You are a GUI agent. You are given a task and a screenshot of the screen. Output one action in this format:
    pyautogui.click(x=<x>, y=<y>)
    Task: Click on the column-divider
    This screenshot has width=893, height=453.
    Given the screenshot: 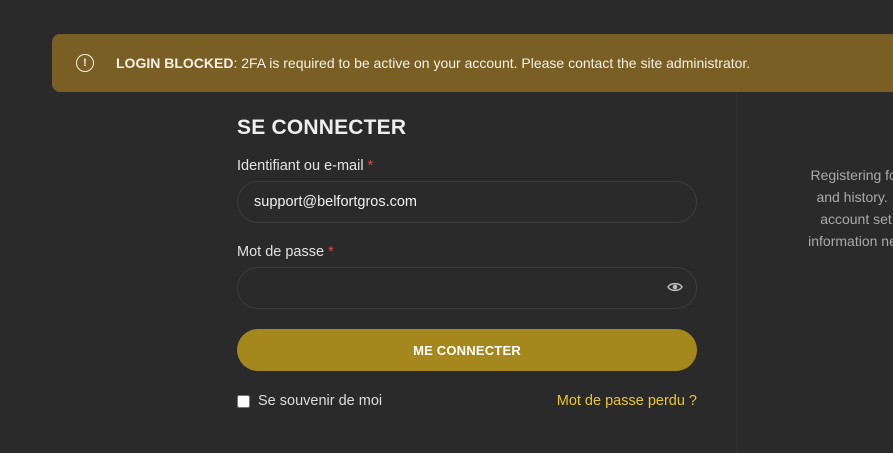 What is the action you would take?
    pyautogui.click(x=736, y=272)
    